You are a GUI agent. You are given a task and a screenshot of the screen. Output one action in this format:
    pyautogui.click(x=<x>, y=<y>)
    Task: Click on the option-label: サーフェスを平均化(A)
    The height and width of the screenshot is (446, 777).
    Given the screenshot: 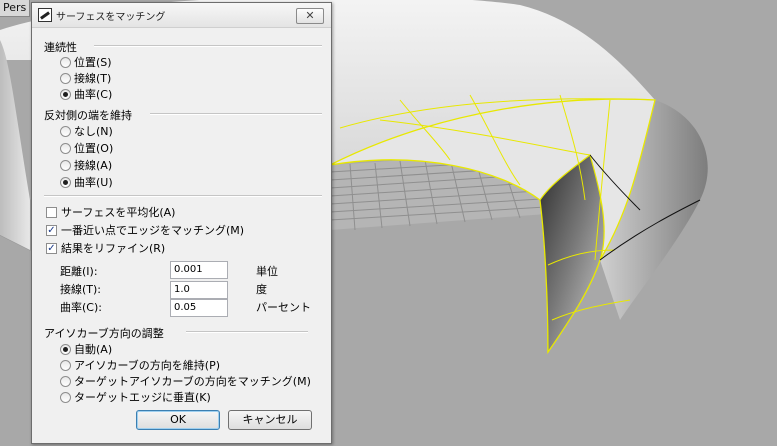 What is the action you would take?
    pyautogui.click(x=118, y=212)
    